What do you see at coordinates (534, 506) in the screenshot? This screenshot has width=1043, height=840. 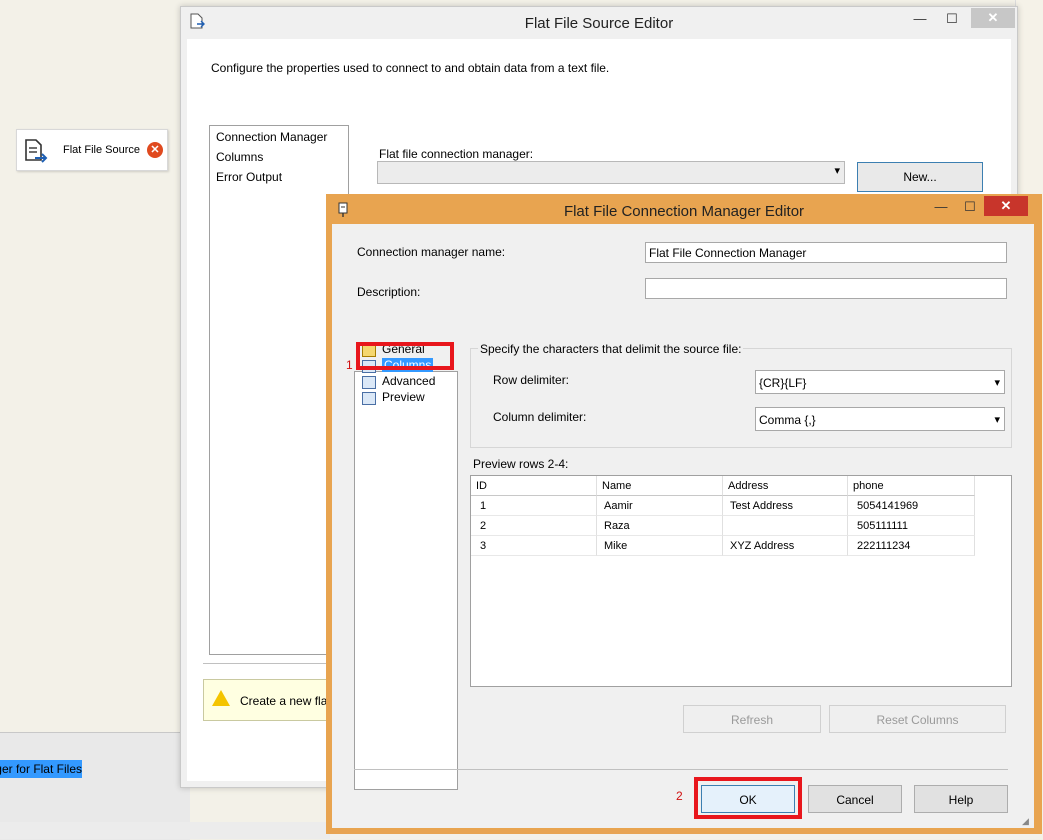 I see `grid-cell: 1` at bounding box center [534, 506].